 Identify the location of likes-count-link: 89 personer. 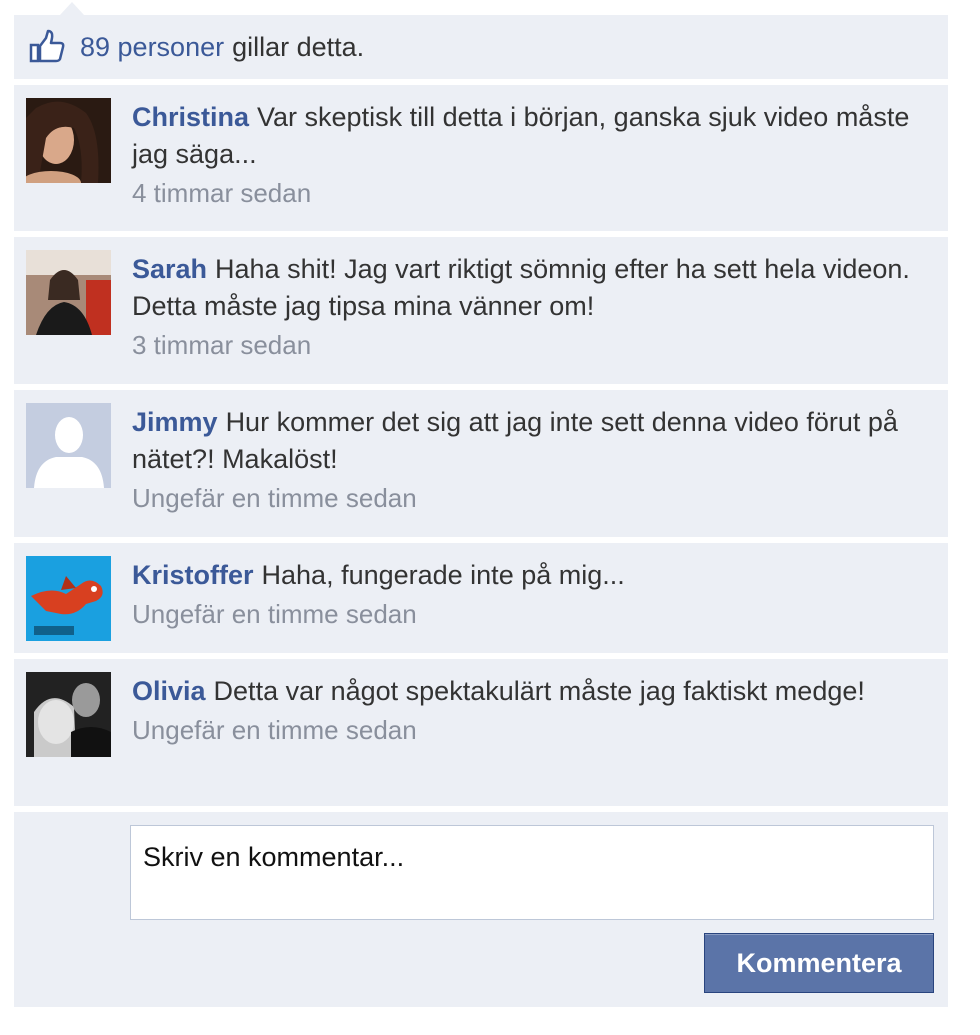
(152, 47).